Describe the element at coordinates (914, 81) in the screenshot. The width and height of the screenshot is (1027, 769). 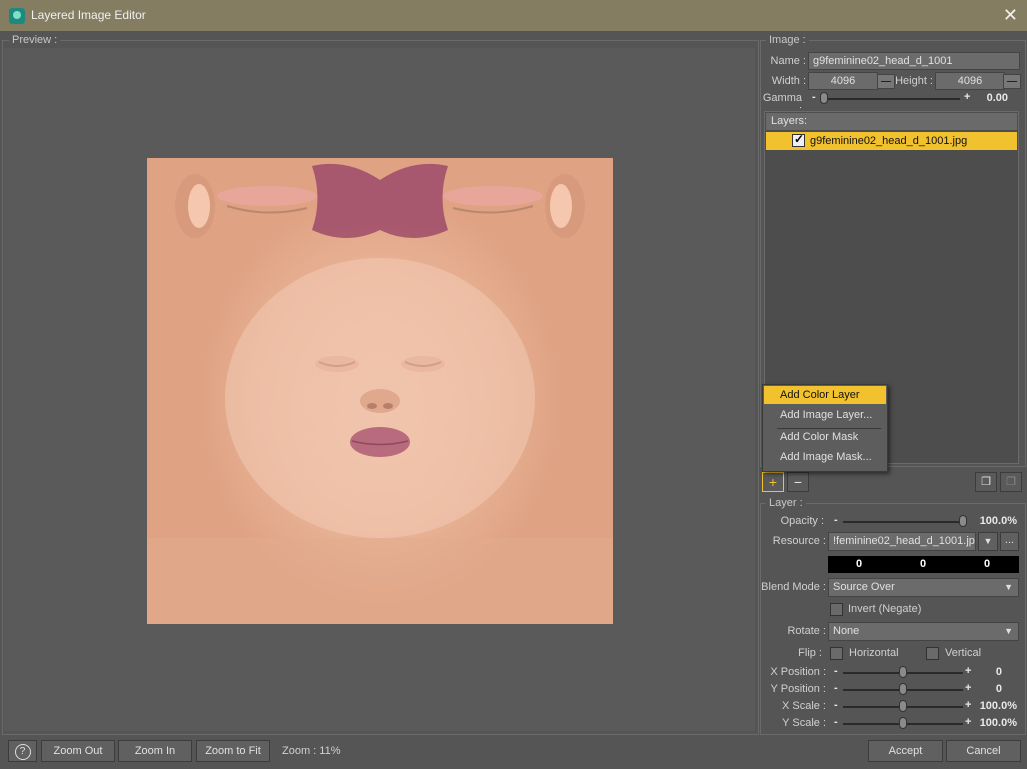
I see `height-label: Height :` at that location.